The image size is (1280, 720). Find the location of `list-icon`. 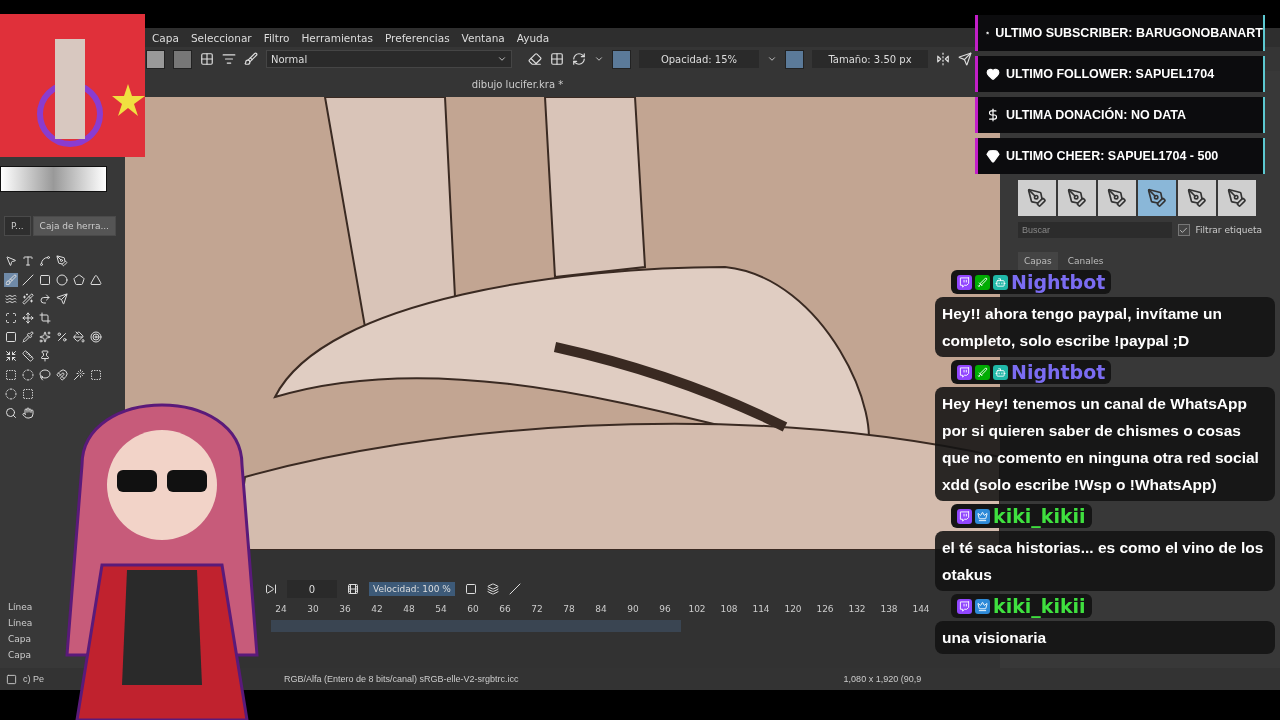

list-icon is located at coordinates (229, 59).